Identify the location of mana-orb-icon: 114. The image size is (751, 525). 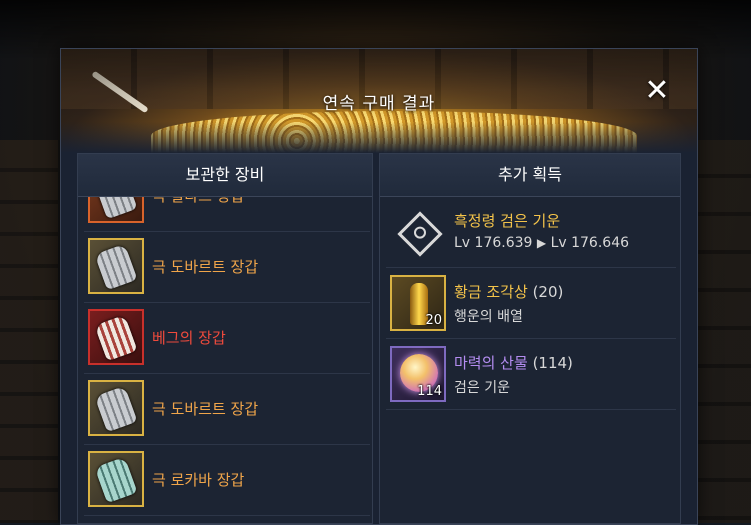
(418, 374).